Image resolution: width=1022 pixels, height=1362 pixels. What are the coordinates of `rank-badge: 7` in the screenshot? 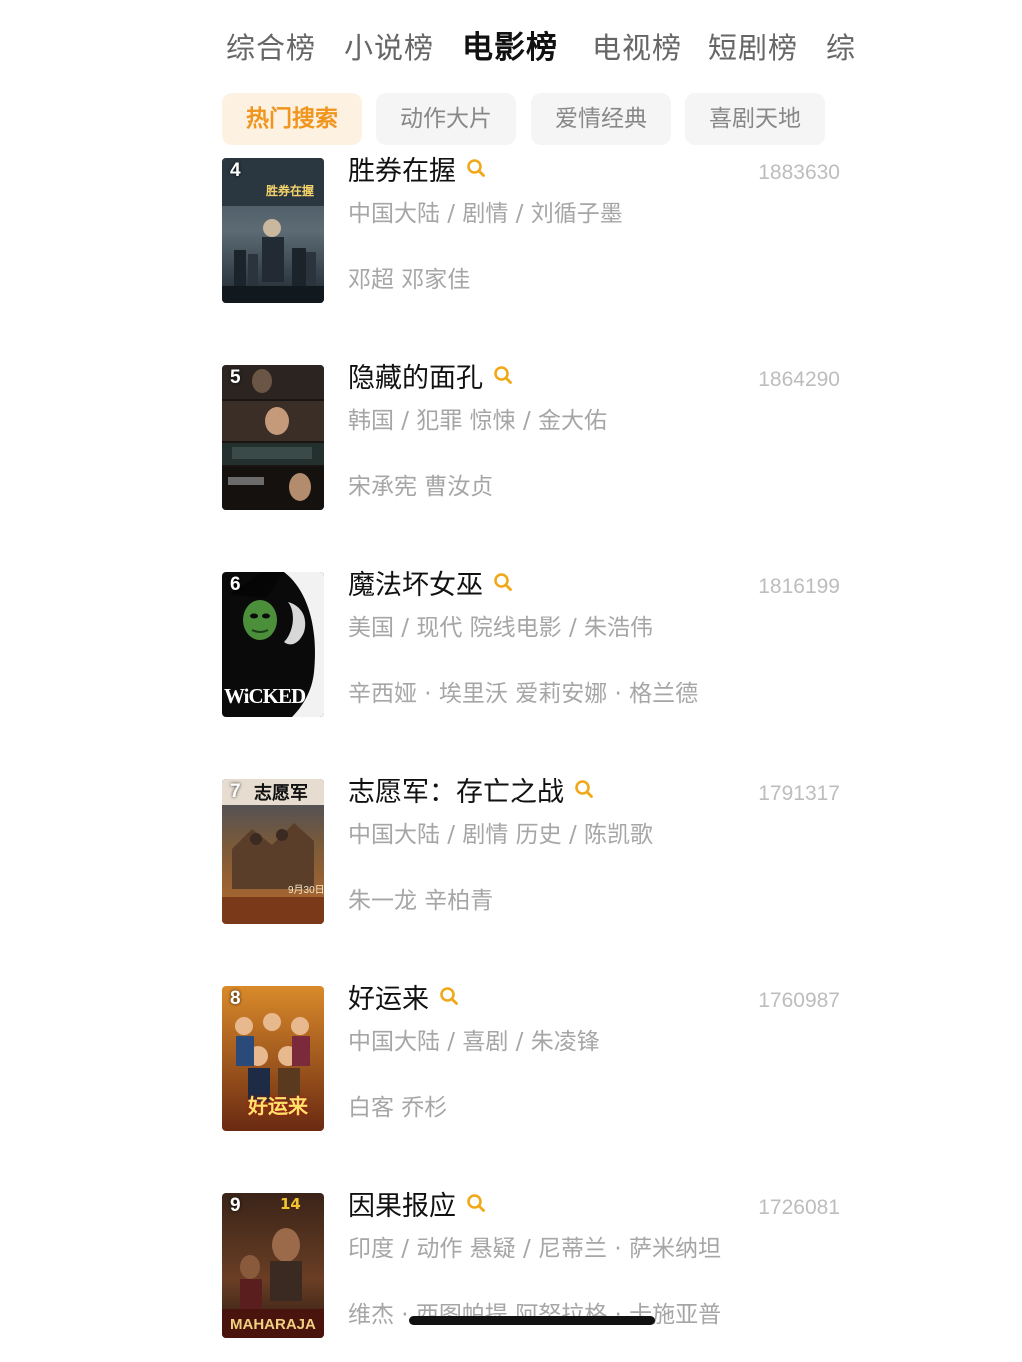 It's located at (235, 791).